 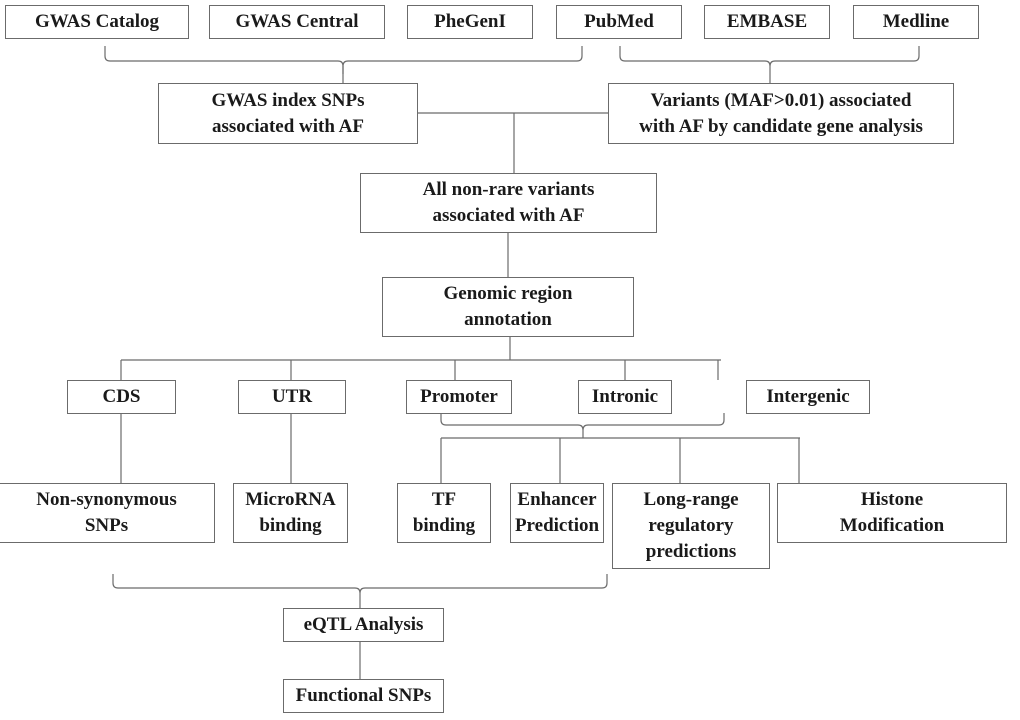 What do you see at coordinates (767, 22) in the screenshot?
I see `source-embase: EMBASE` at bounding box center [767, 22].